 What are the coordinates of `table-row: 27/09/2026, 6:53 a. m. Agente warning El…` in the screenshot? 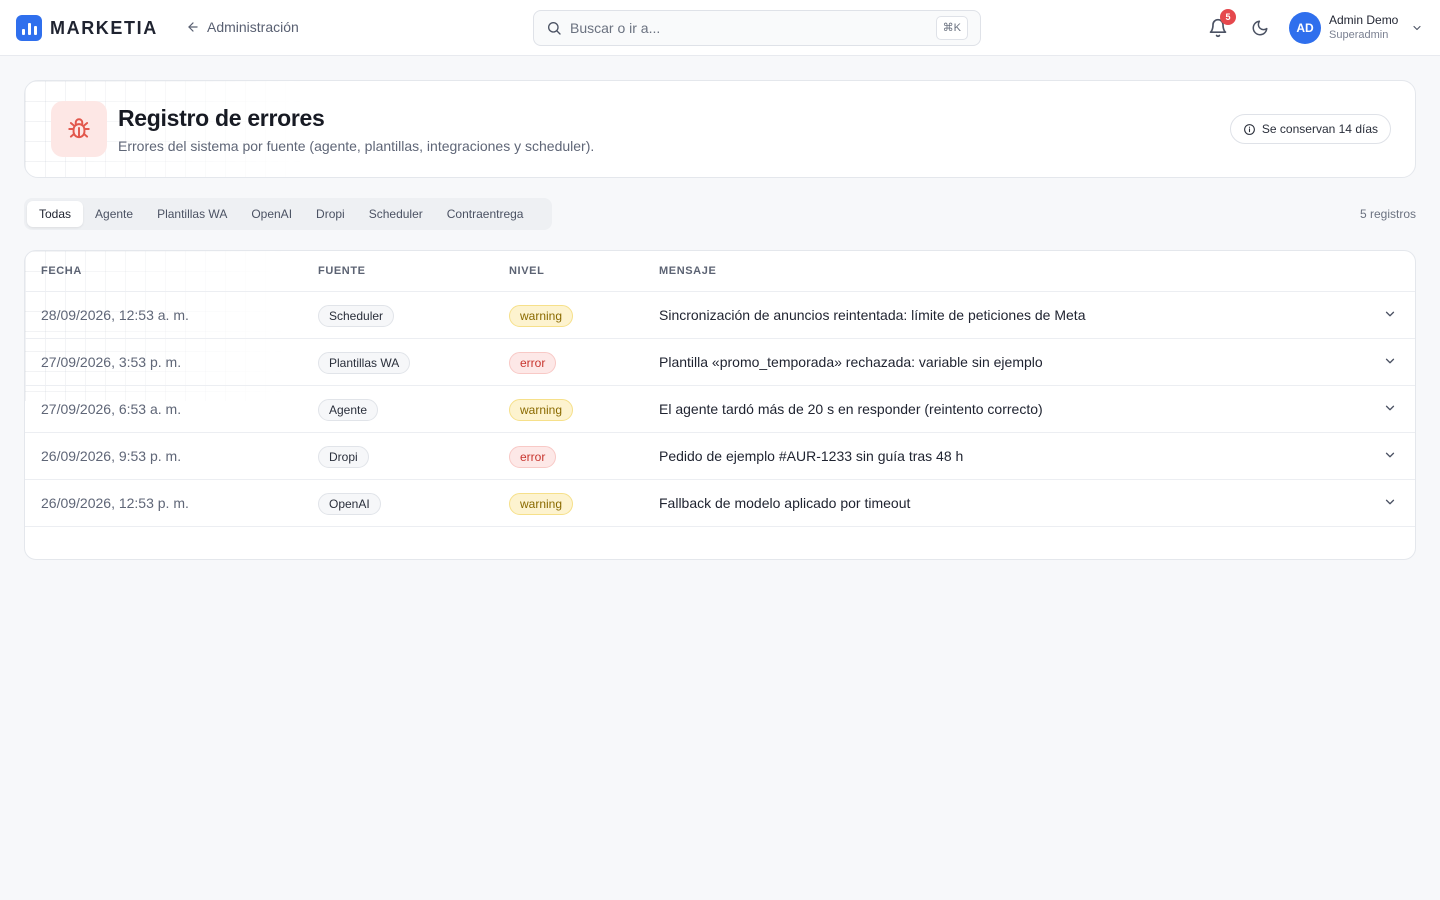 It's located at (720, 409).